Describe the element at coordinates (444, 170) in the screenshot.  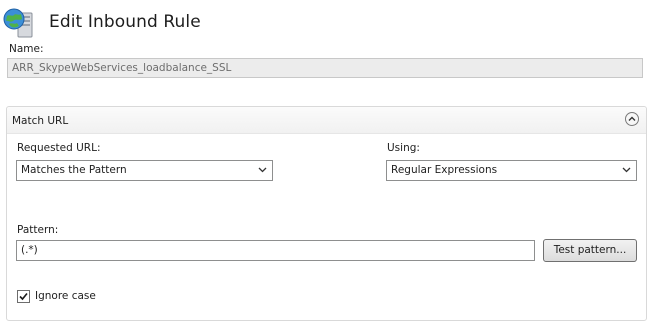
I see `using-value: Regular Expressions` at that location.